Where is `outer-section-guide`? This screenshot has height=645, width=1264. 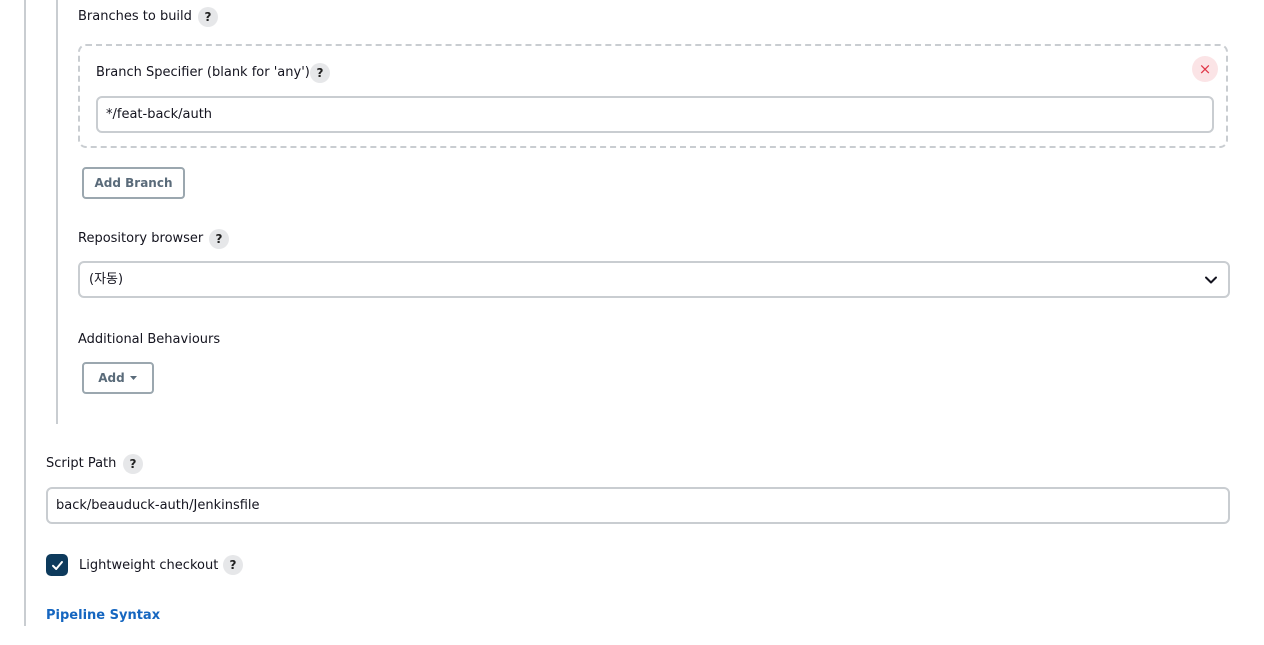
outer-section-guide is located at coordinates (25, 313).